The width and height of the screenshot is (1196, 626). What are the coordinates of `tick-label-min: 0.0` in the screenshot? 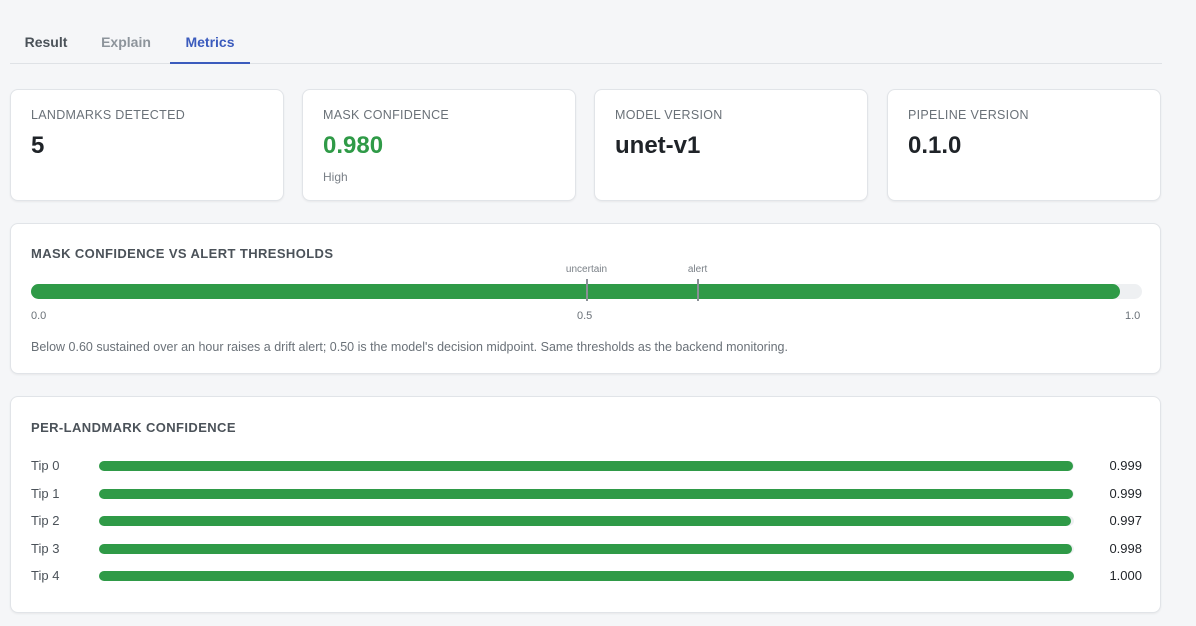 It's located at (39, 316).